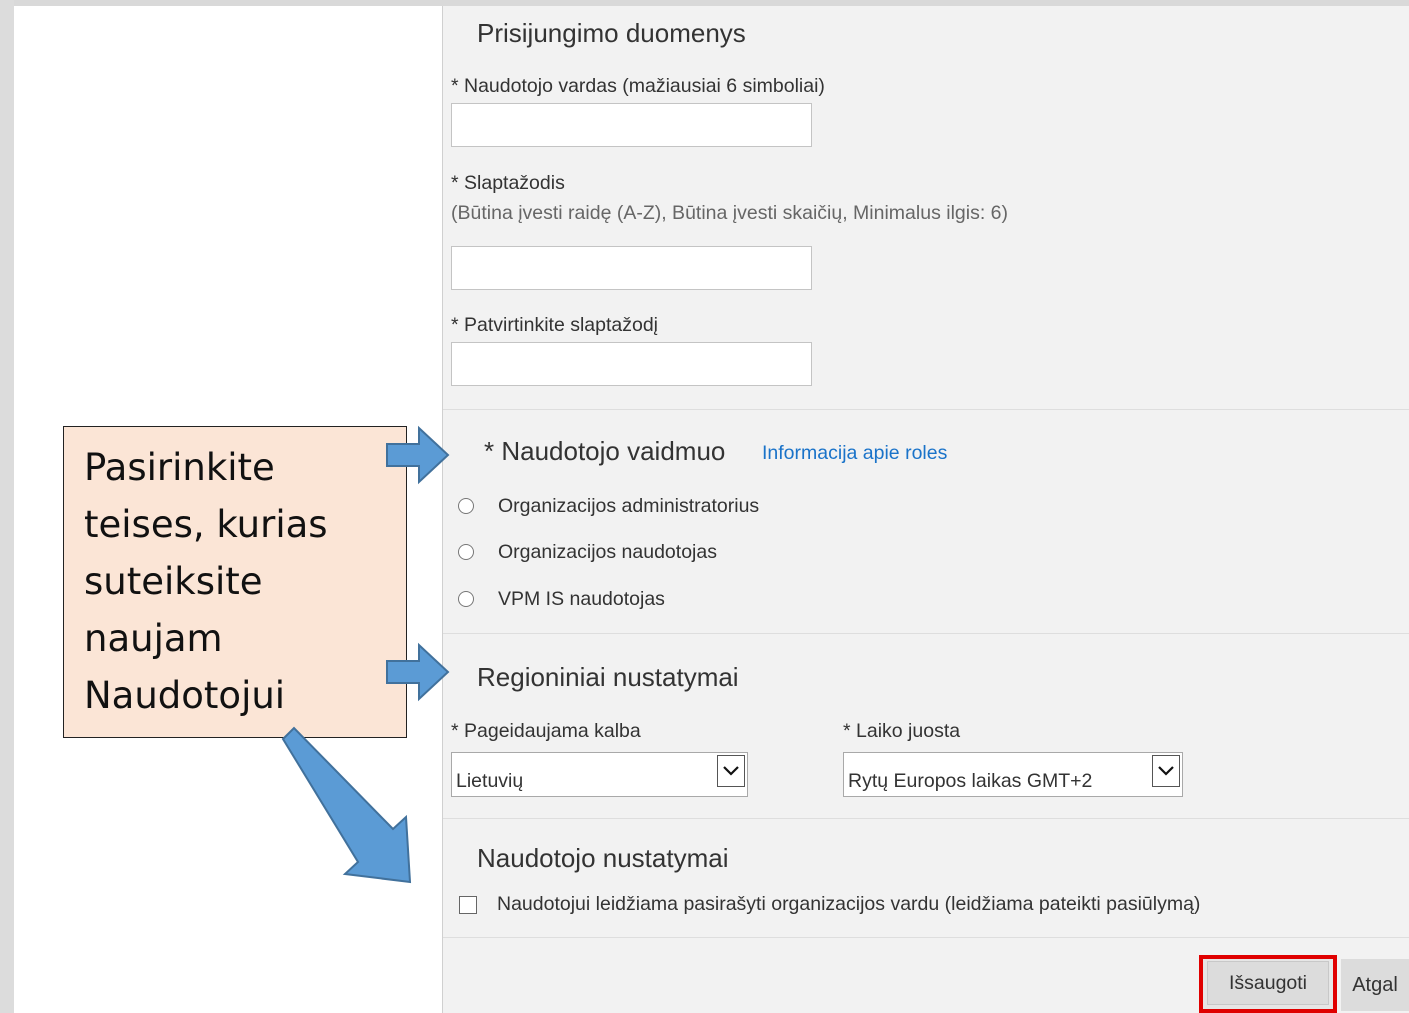  What do you see at coordinates (468, 904) in the screenshot?
I see `sign-permission-checkbox` at bounding box center [468, 904].